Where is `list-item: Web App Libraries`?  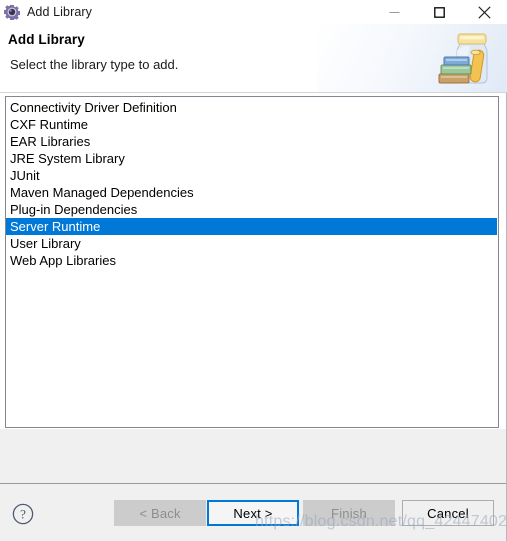
list-item: Web App Libraries is located at coordinates (252, 260).